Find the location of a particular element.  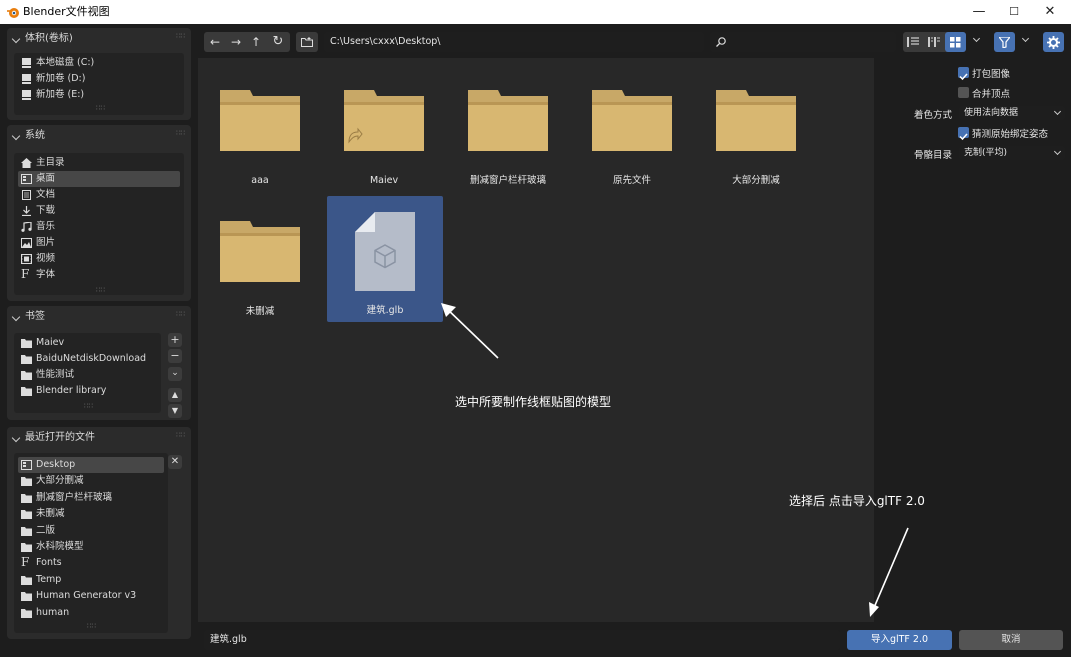

recent-item: 大部分删减 is located at coordinates (91, 481).